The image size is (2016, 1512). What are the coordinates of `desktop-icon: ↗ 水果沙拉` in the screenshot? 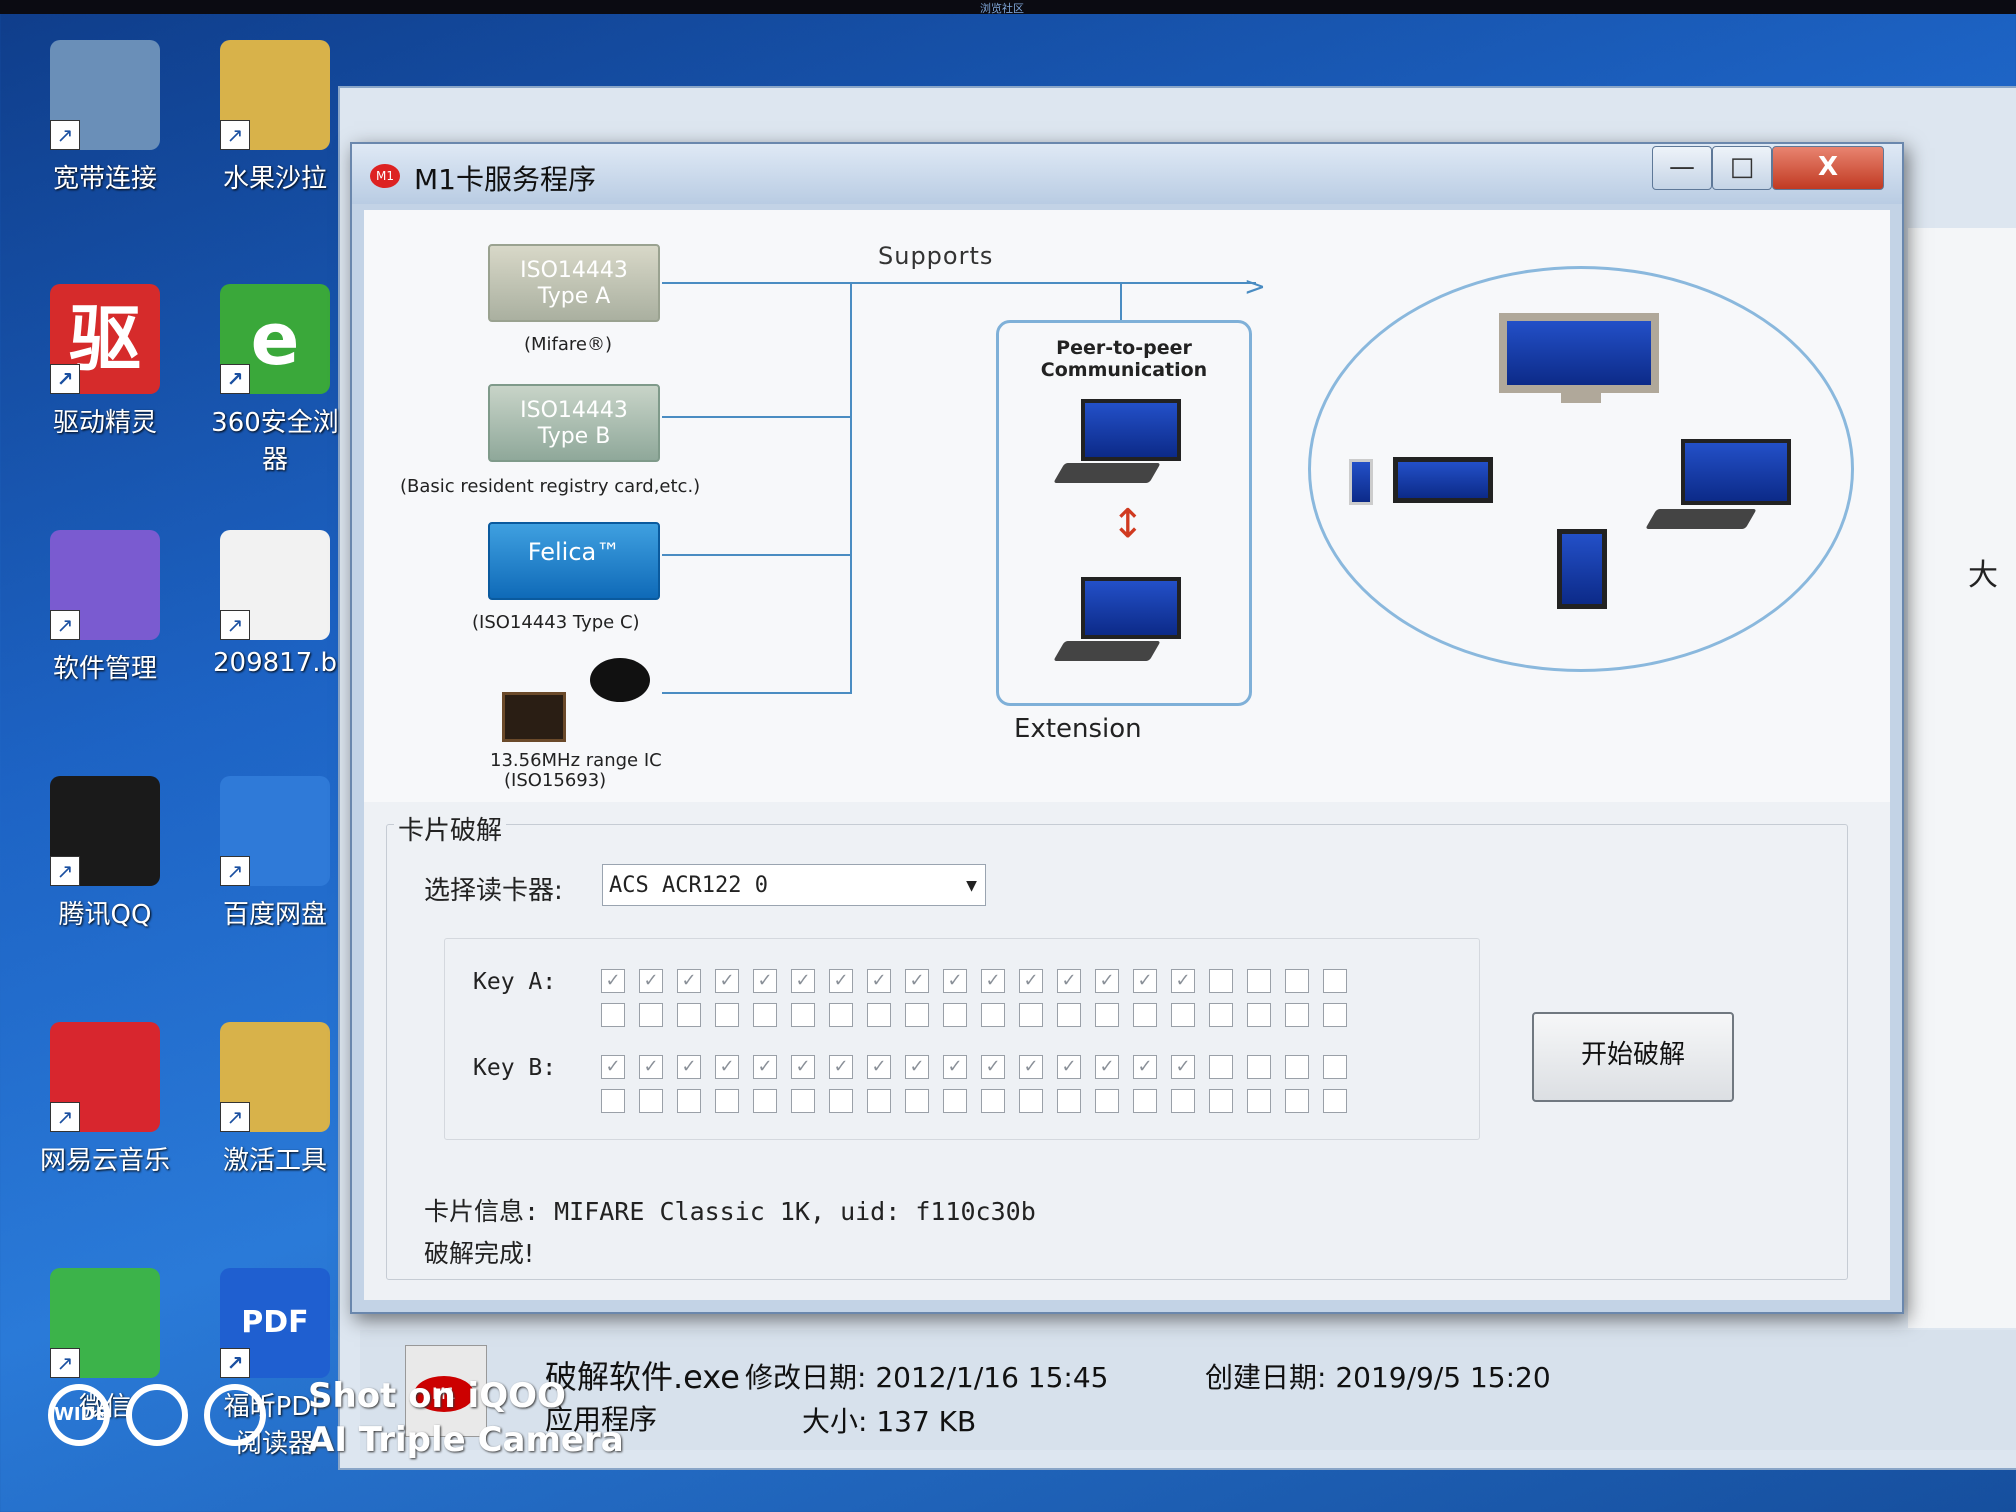 It's located at (275, 117).